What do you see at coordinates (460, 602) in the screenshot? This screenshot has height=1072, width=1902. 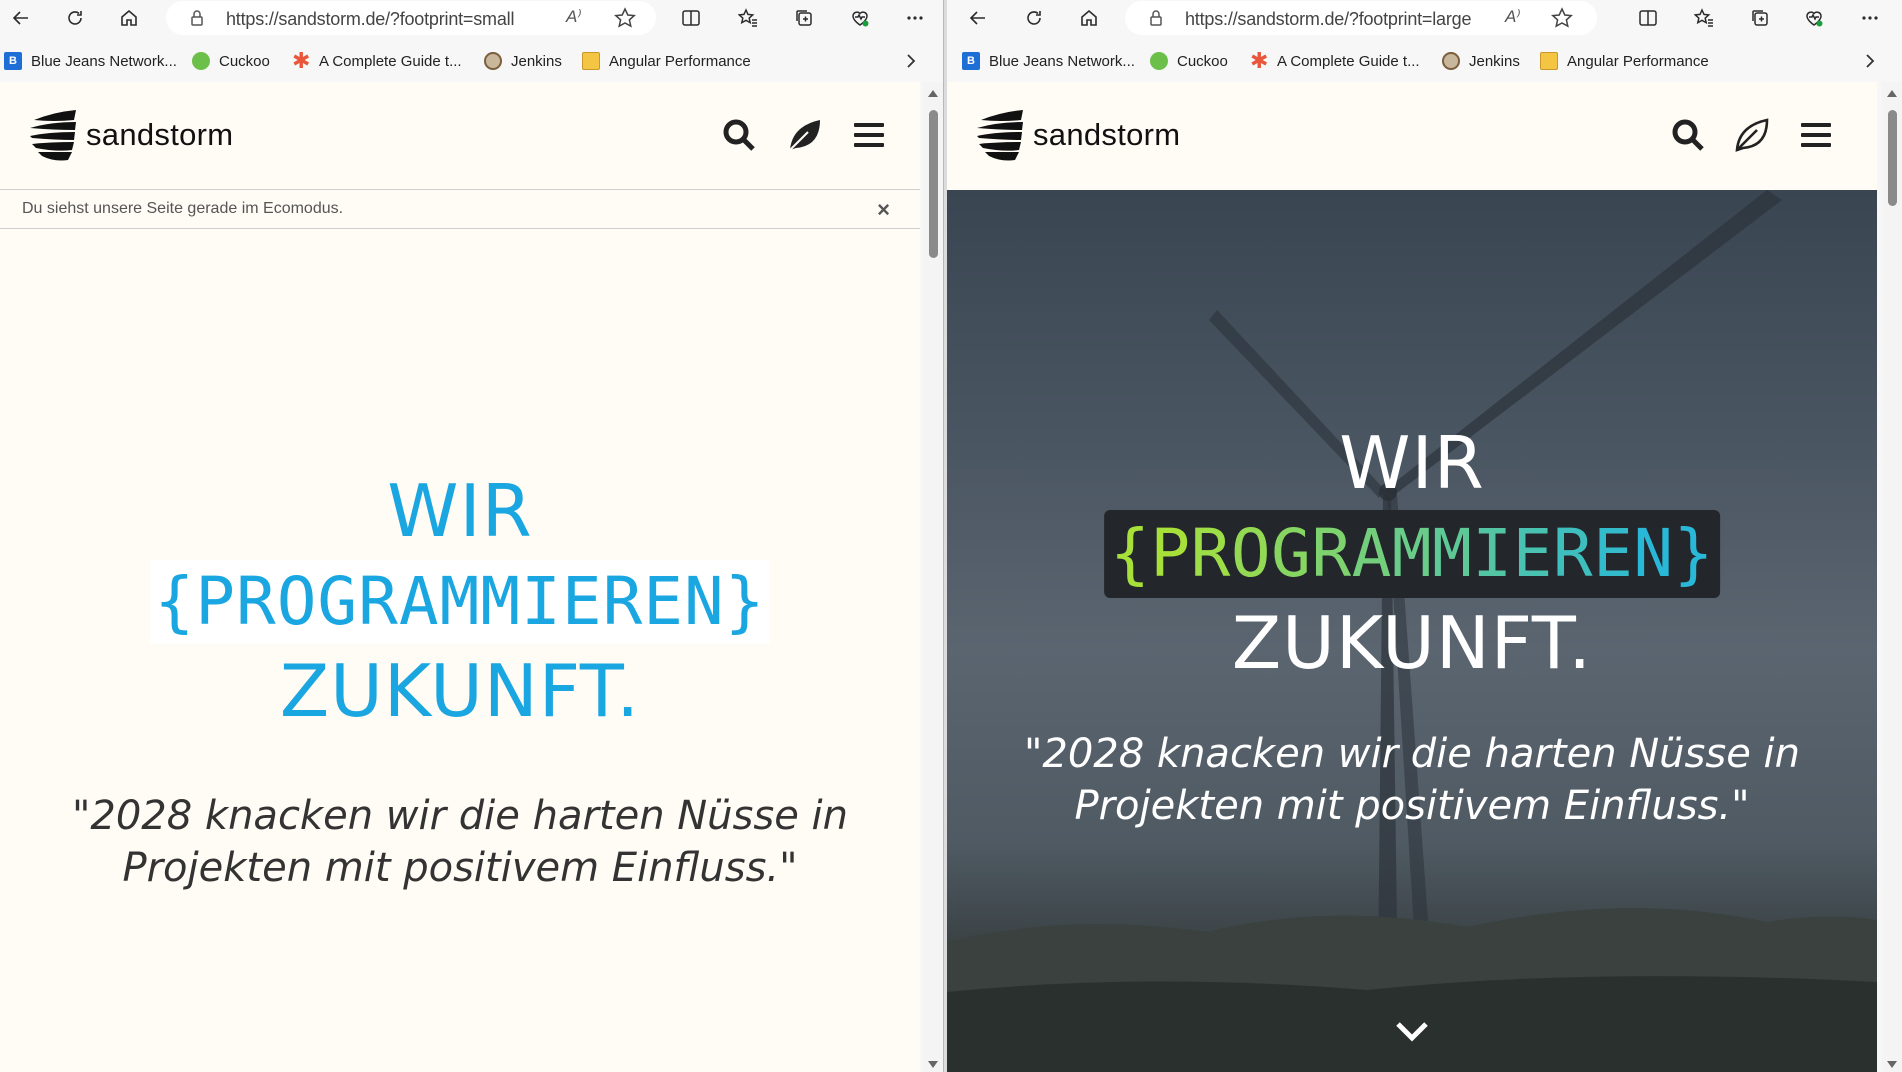 I see `hero-line-2: {PROGRAMMIEREN}` at bounding box center [460, 602].